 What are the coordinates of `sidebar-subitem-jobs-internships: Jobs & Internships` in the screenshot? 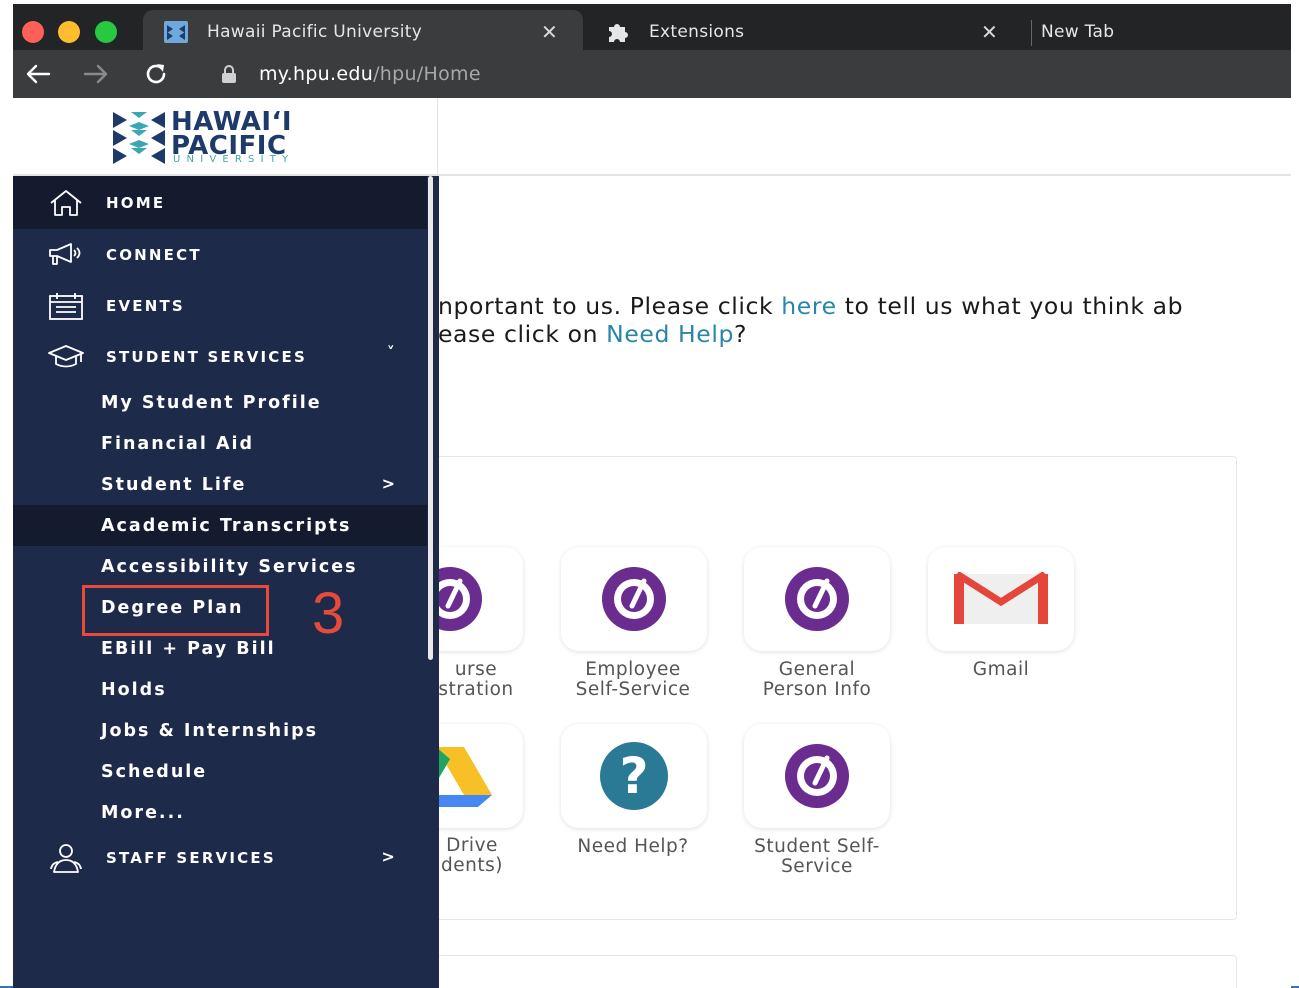 It's located at (220, 730).